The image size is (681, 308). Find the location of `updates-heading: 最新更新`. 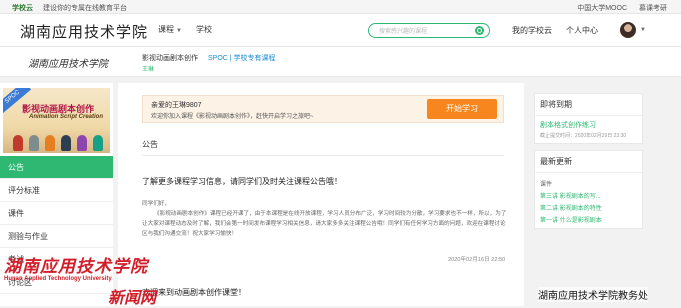

updates-heading: 最新更新 is located at coordinates (588, 162).